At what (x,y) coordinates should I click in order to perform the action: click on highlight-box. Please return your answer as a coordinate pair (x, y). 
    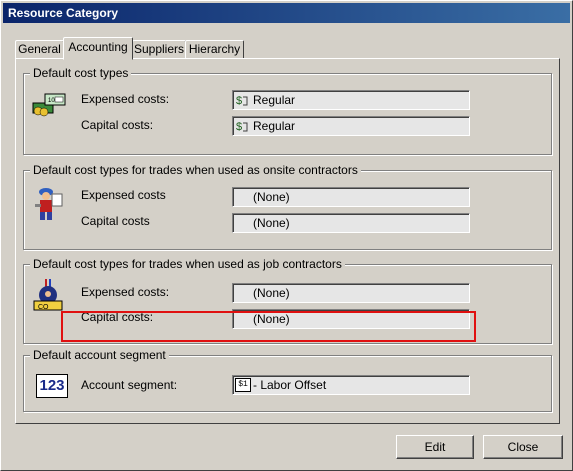
    Looking at the image, I should click on (268, 326).